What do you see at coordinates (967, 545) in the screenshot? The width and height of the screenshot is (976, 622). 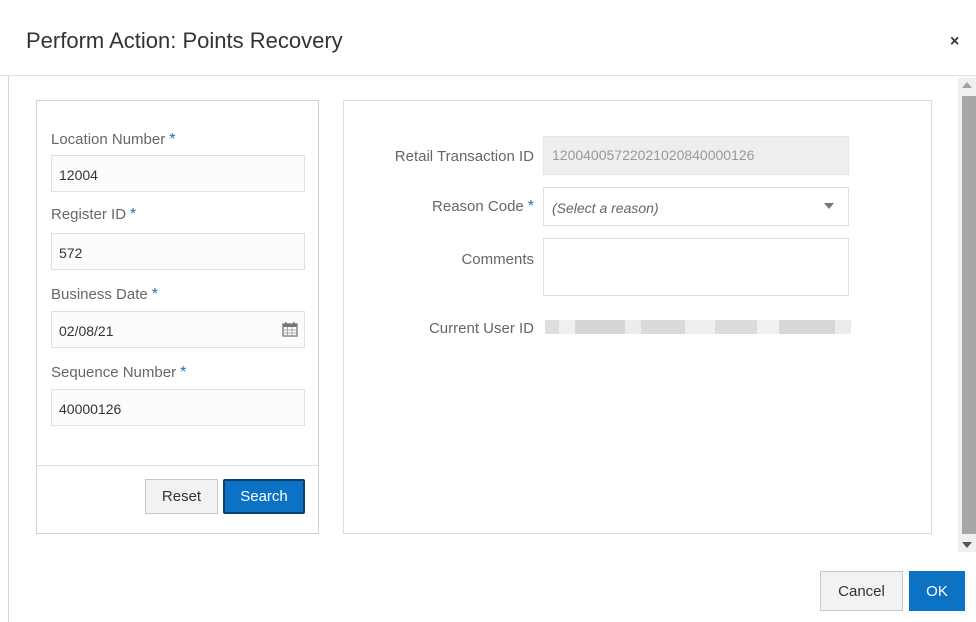 I see `scroll-down-icon` at bounding box center [967, 545].